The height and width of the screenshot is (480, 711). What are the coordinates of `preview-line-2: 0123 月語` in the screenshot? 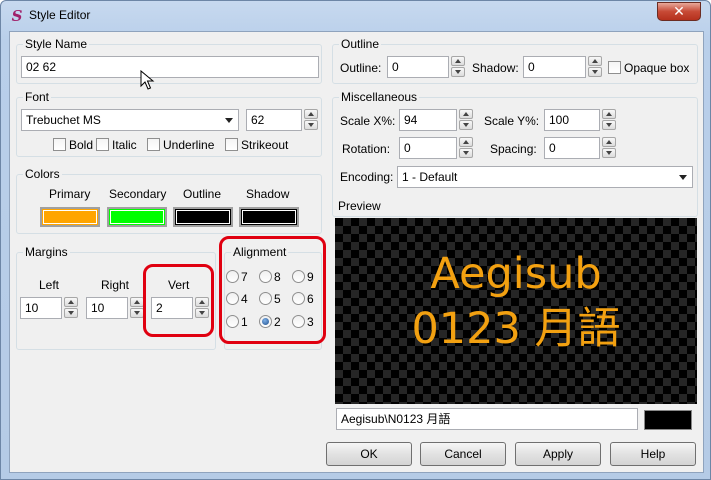 It's located at (516, 329).